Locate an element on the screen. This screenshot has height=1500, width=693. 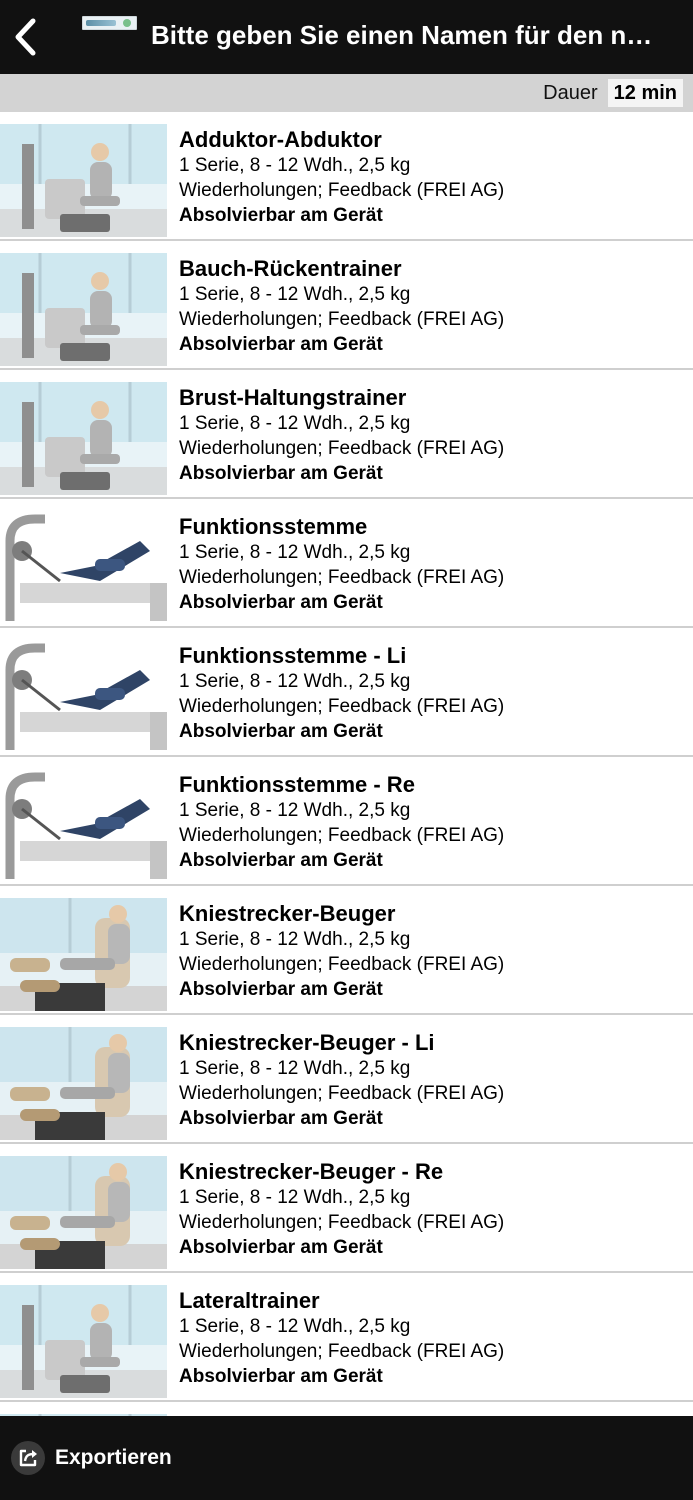
exercise-name: Adduktor-Abduktor is located at coordinates (280, 139).